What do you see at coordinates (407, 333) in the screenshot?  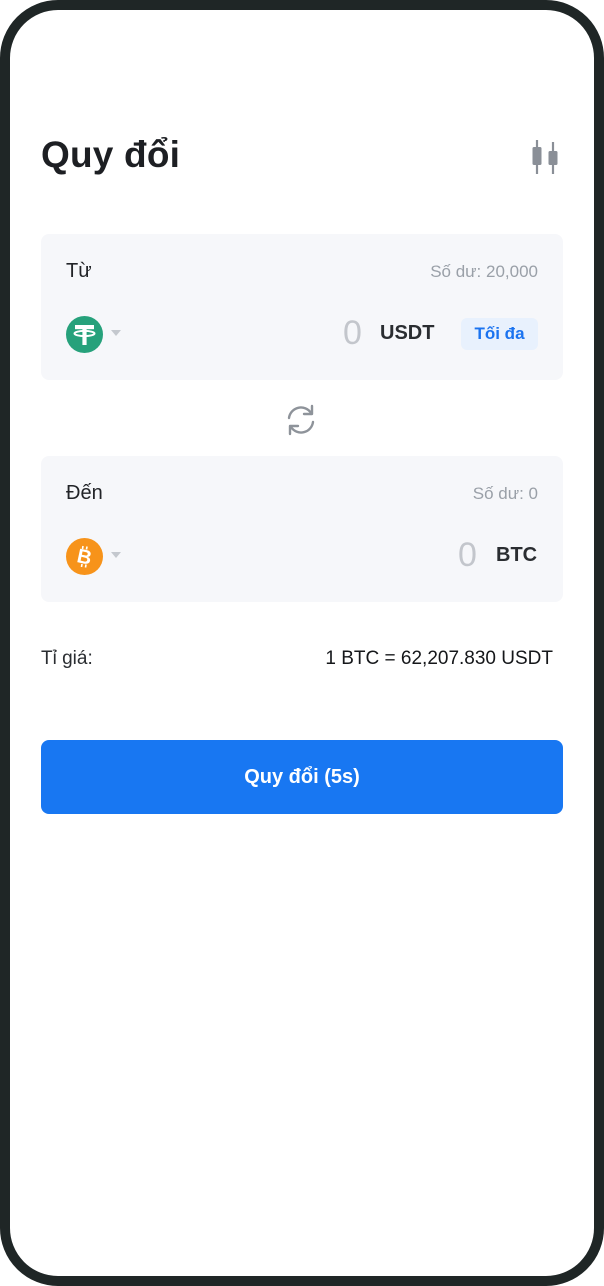 I see `from-currency: USDT` at bounding box center [407, 333].